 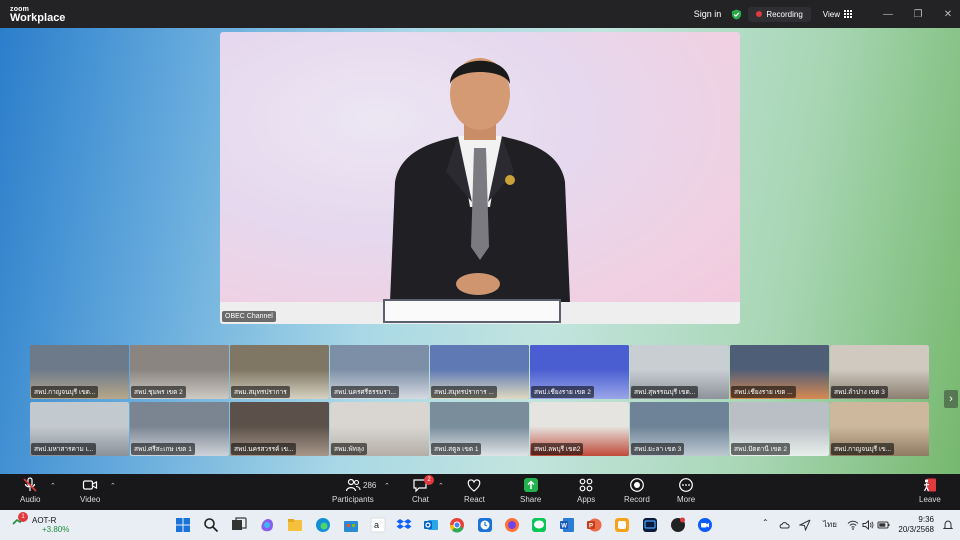 What do you see at coordinates (323, 525) in the screenshot?
I see `edge-browser-icon` at bounding box center [323, 525].